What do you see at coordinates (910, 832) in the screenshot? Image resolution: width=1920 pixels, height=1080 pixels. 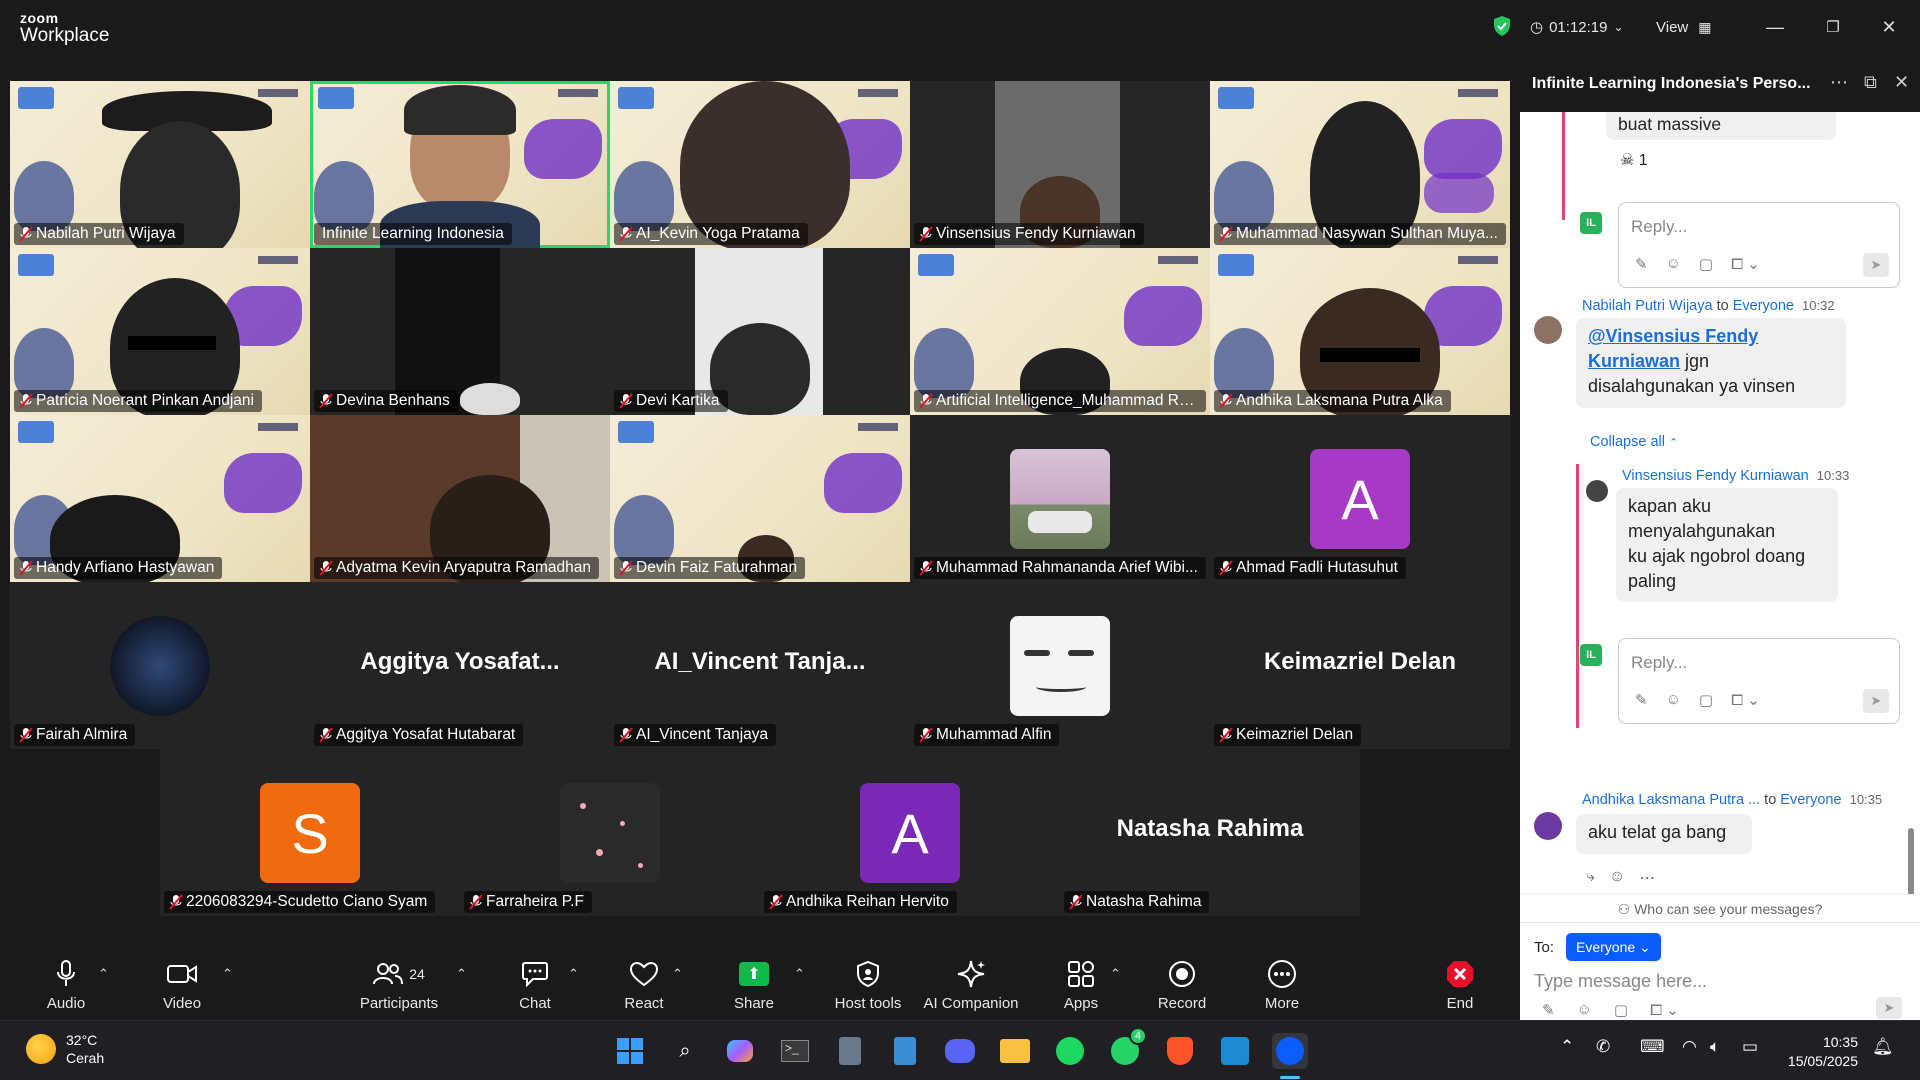 I see `video-tile: A Andhika Reihan Hervito` at bounding box center [910, 832].